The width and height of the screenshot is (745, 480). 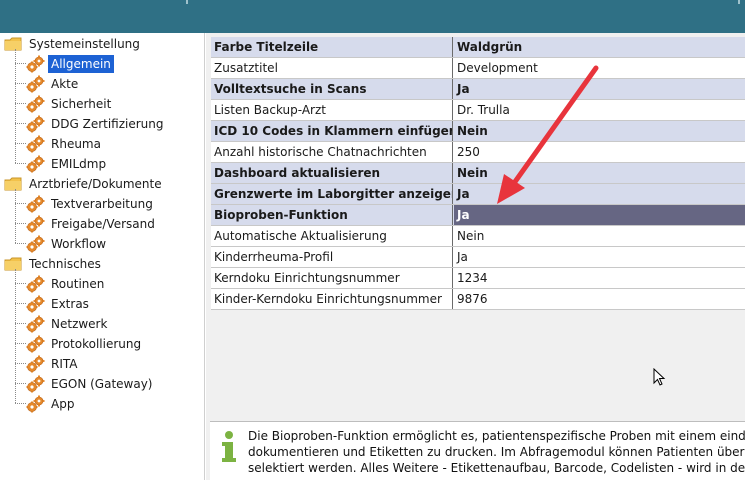 I want to click on tree-folder-label: Arztbriefe/Dokumente, so click(x=95, y=183).